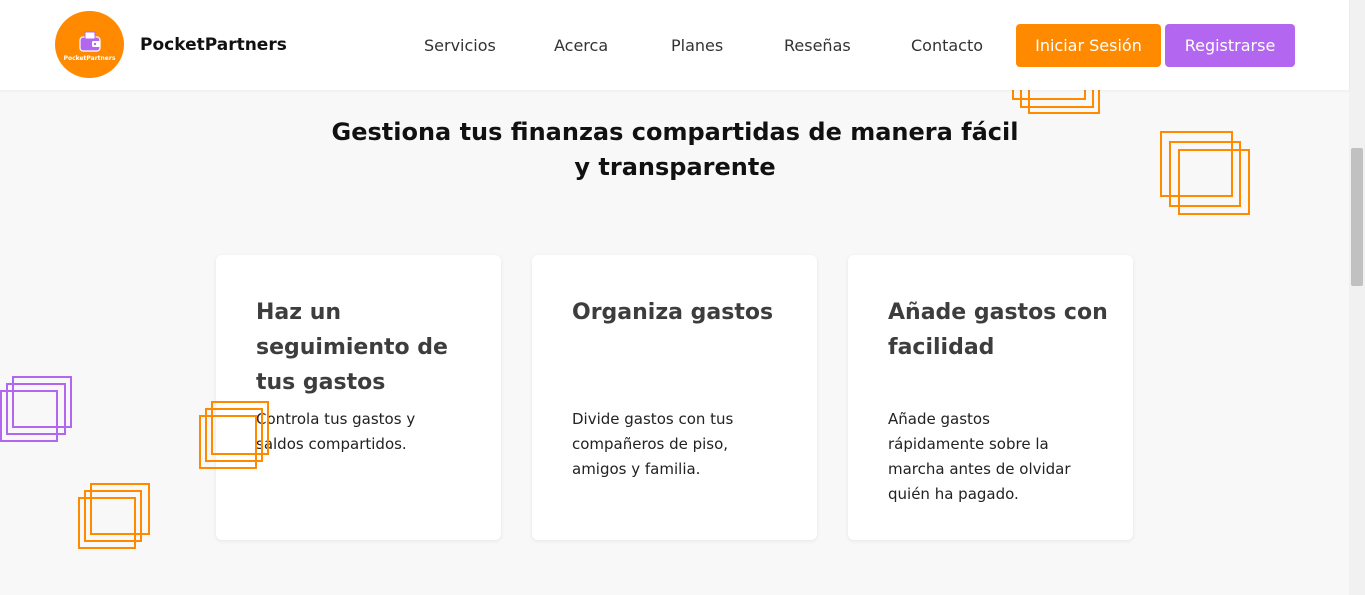 This screenshot has width=1365, height=595. What do you see at coordinates (352, 347) in the screenshot?
I see `card-title: Haz un seguimiento de tus gastos` at bounding box center [352, 347].